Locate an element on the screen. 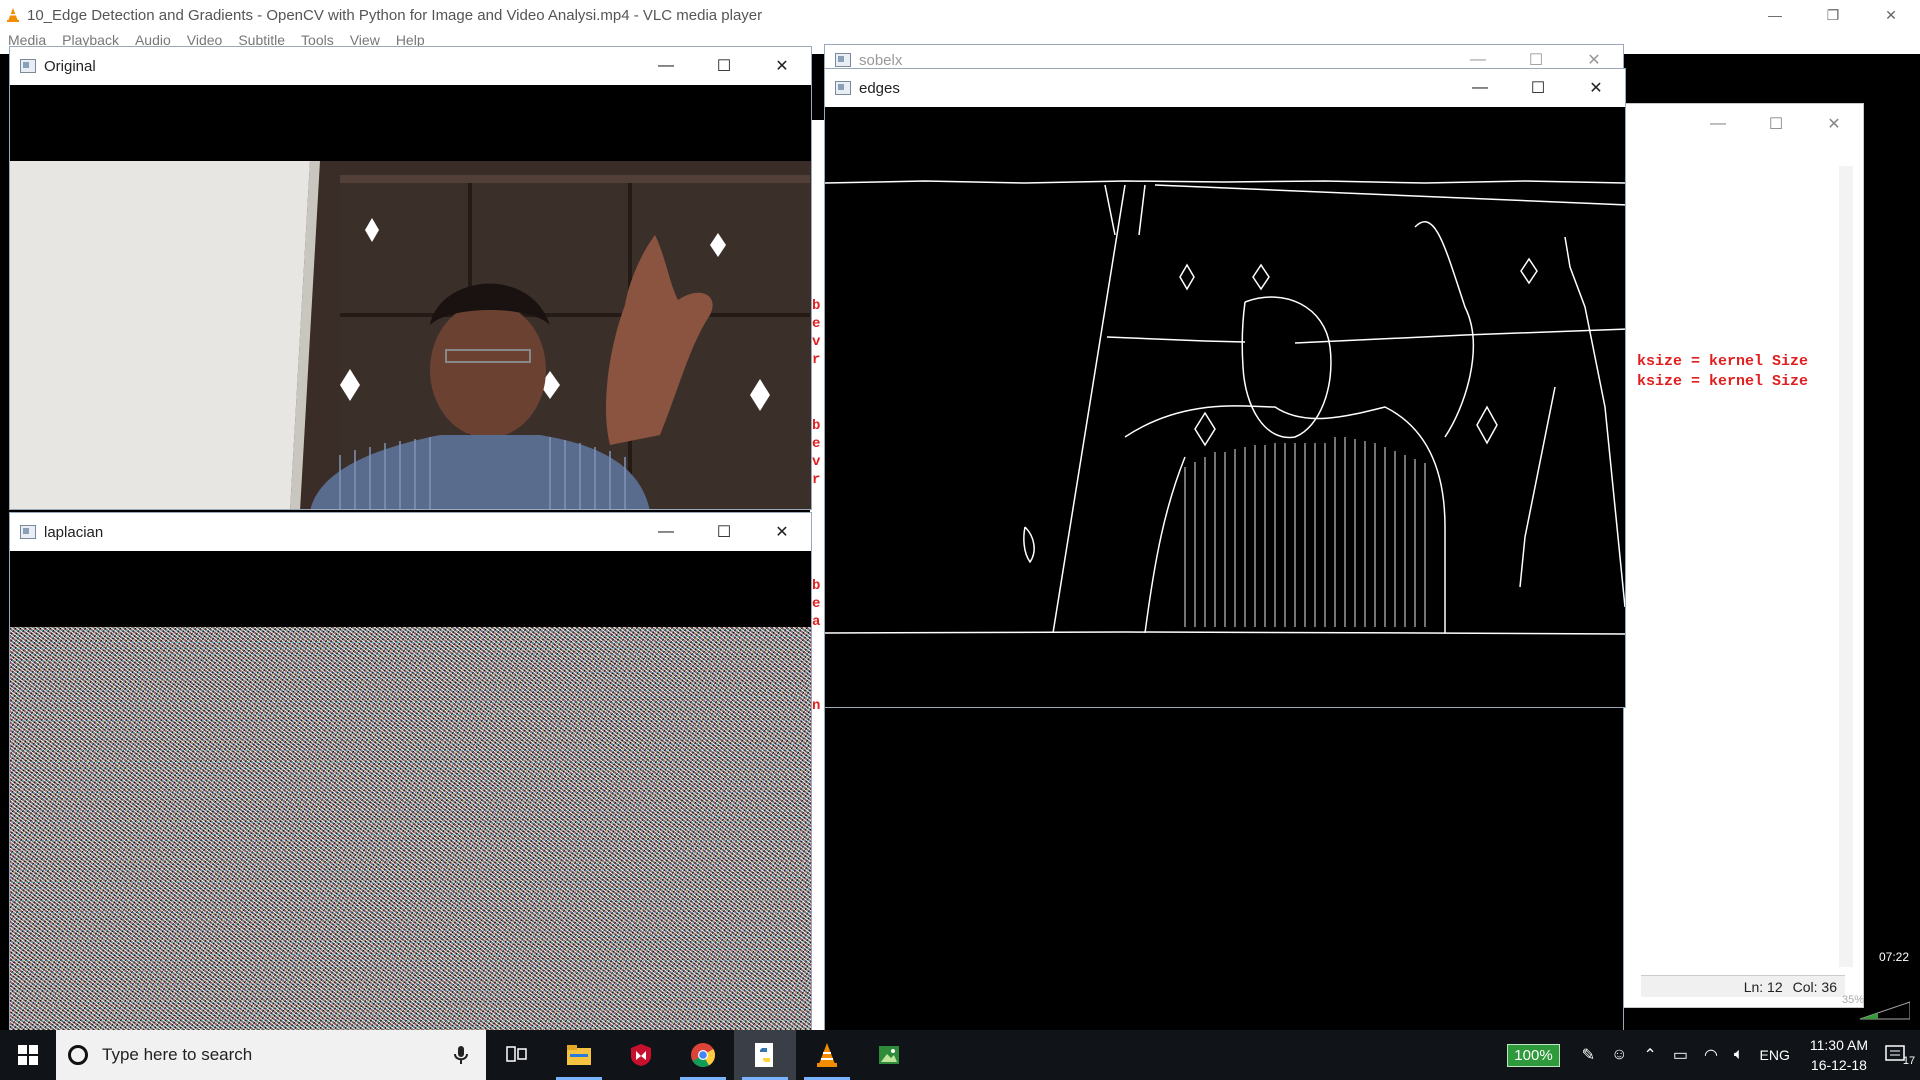 The image size is (1920, 1080). editor-code: ksize = kernel Size ksize = kernel Size is located at coordinates (1722, 372).